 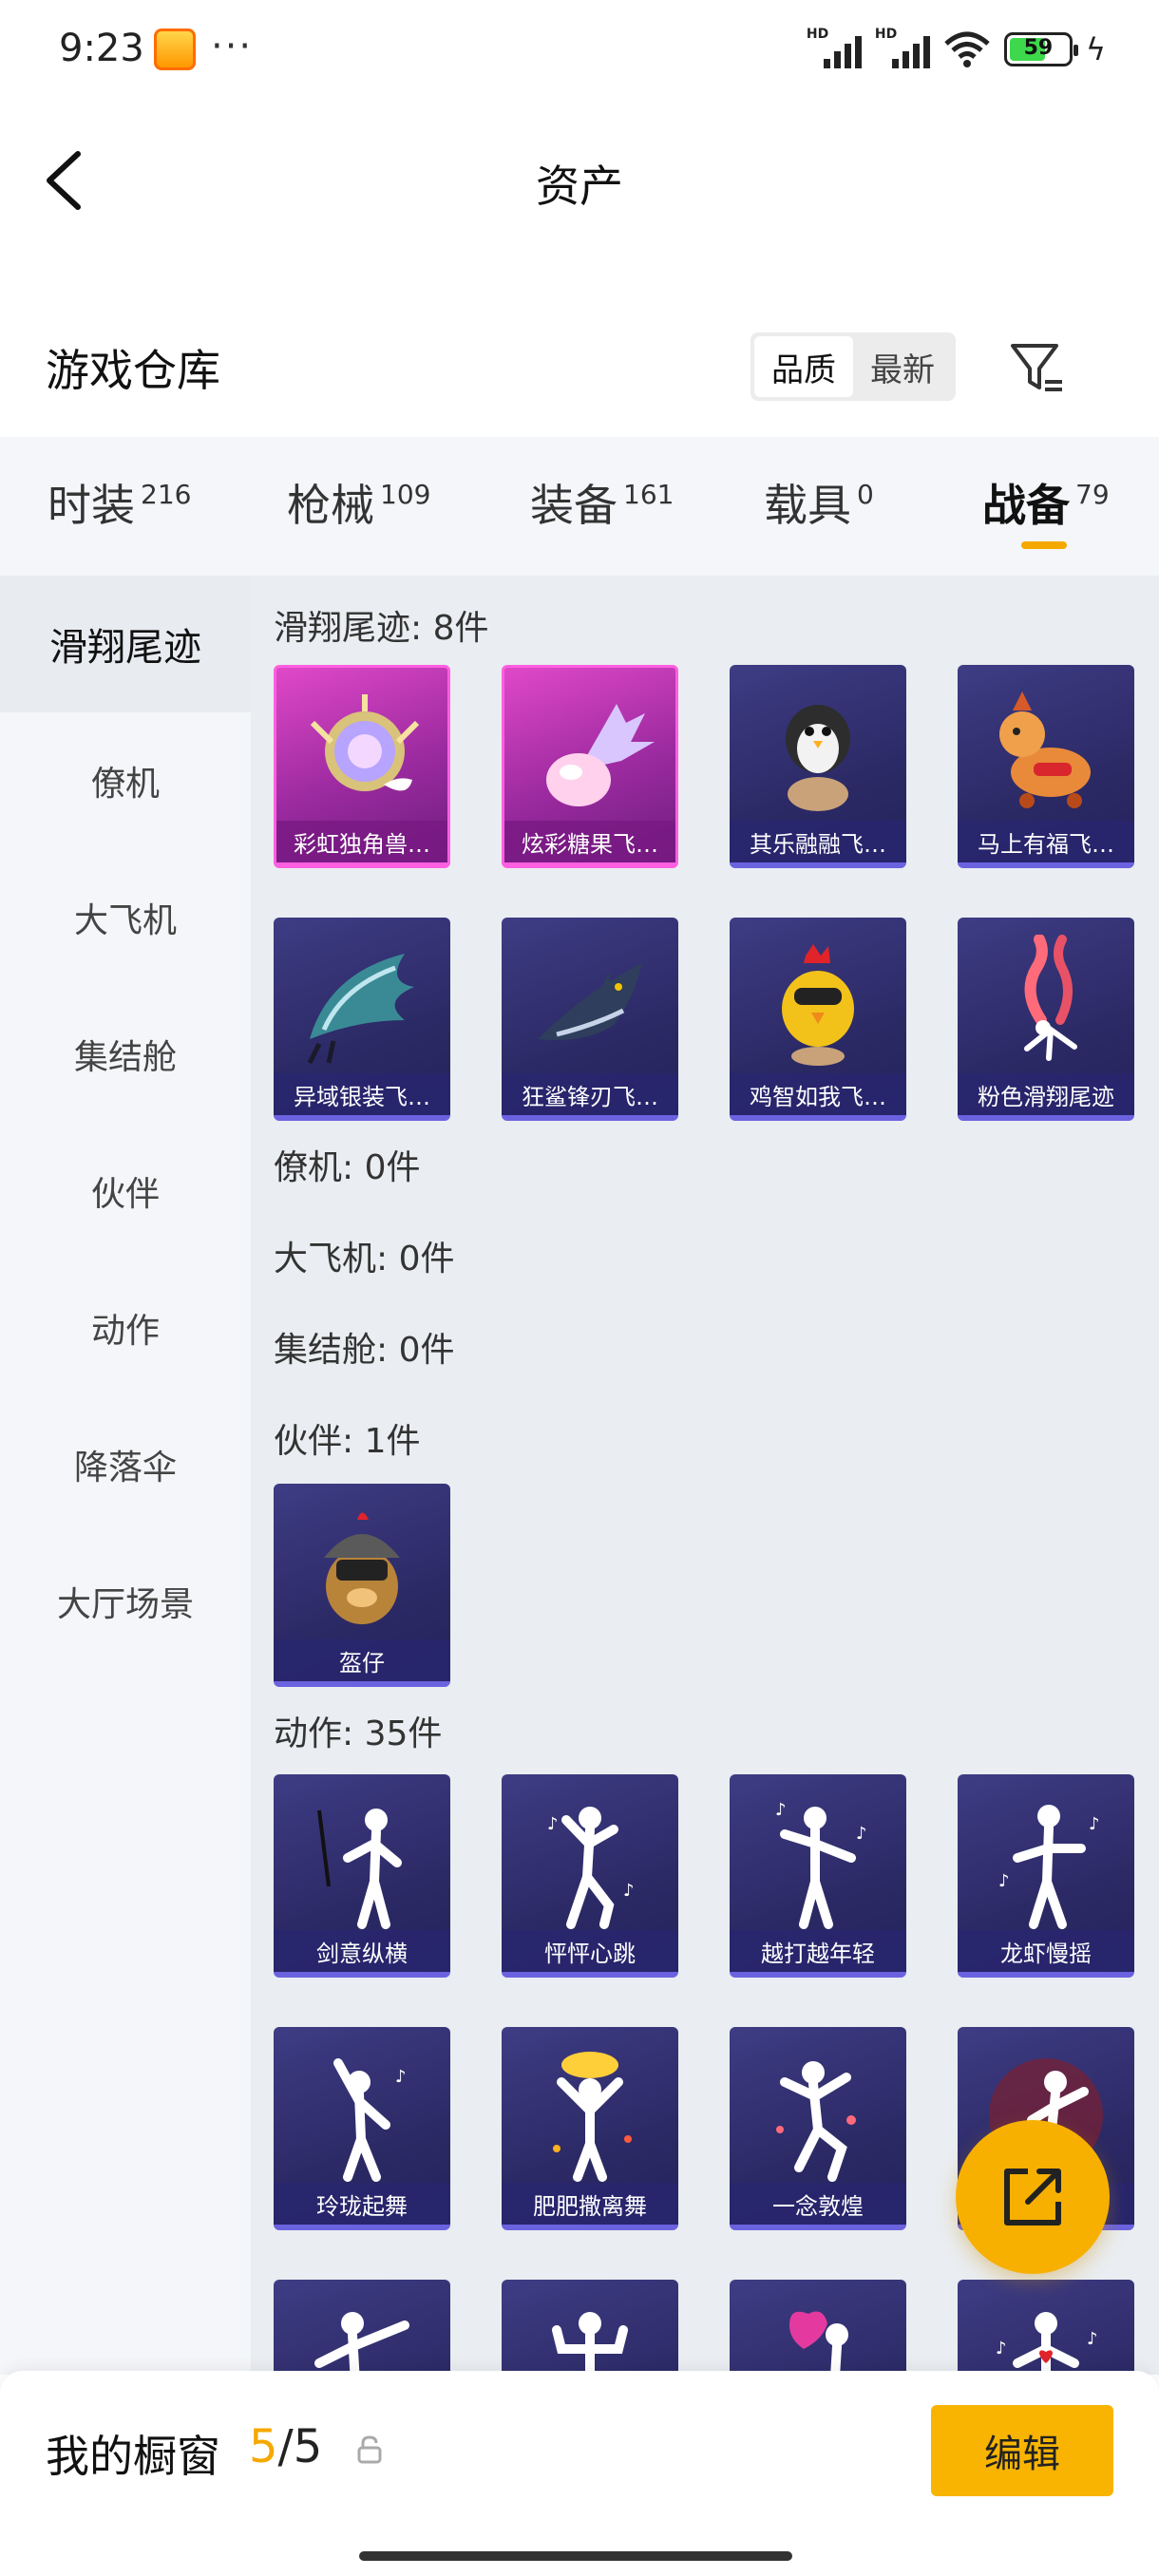 I want to click on firework-dance-icon, so click(x=592, y=2117).